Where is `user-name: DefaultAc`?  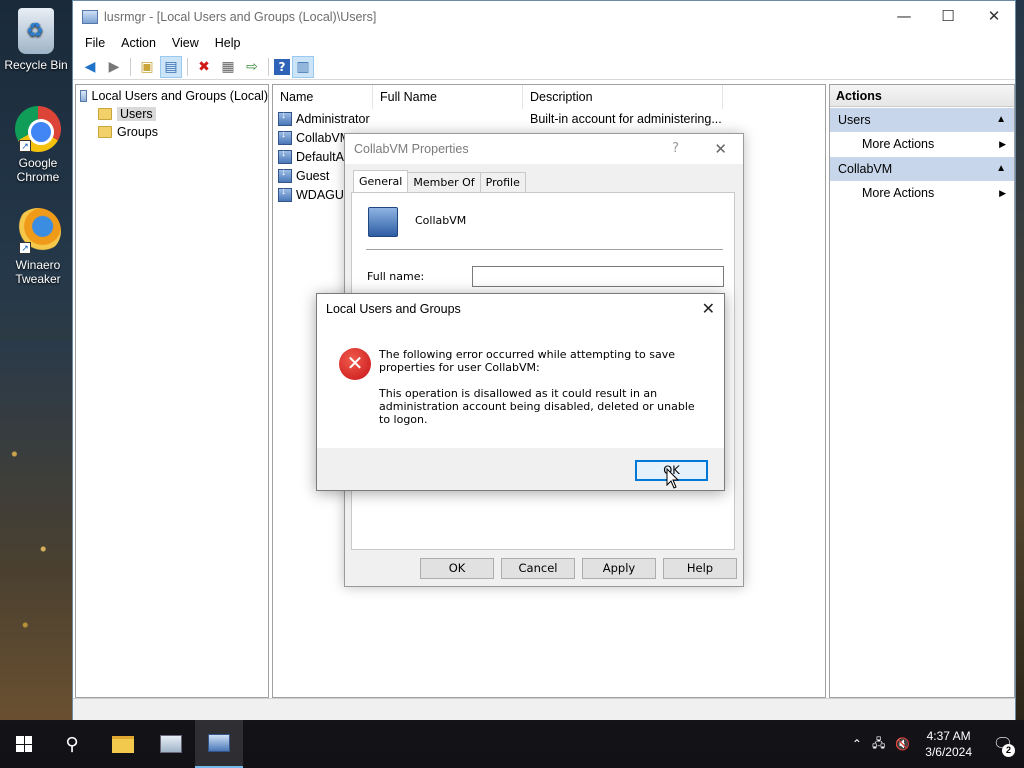
user-name: DefaultAc is located at coordinates (323, 156).